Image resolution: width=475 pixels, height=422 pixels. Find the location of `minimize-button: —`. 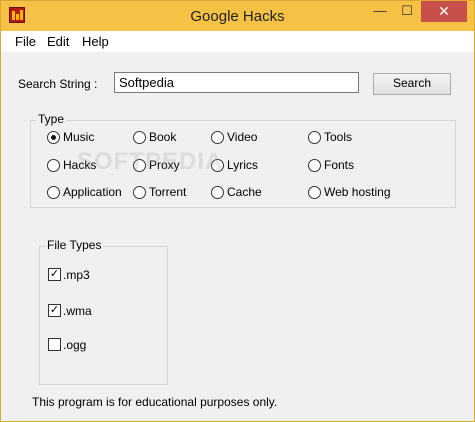

minimize-button: — is located at coordinates (380, 11).